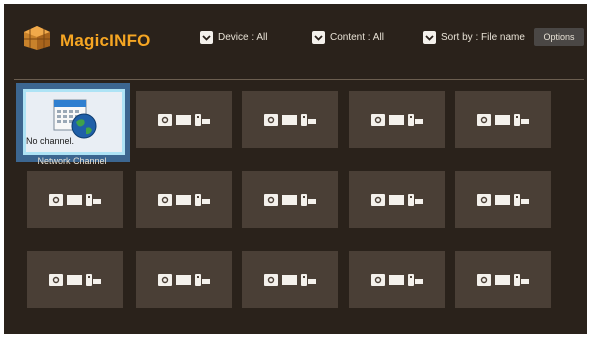 This screenshot has height=338, width=591. I want to click on device-filter-dropdown: Device : All, so click(233, 37).